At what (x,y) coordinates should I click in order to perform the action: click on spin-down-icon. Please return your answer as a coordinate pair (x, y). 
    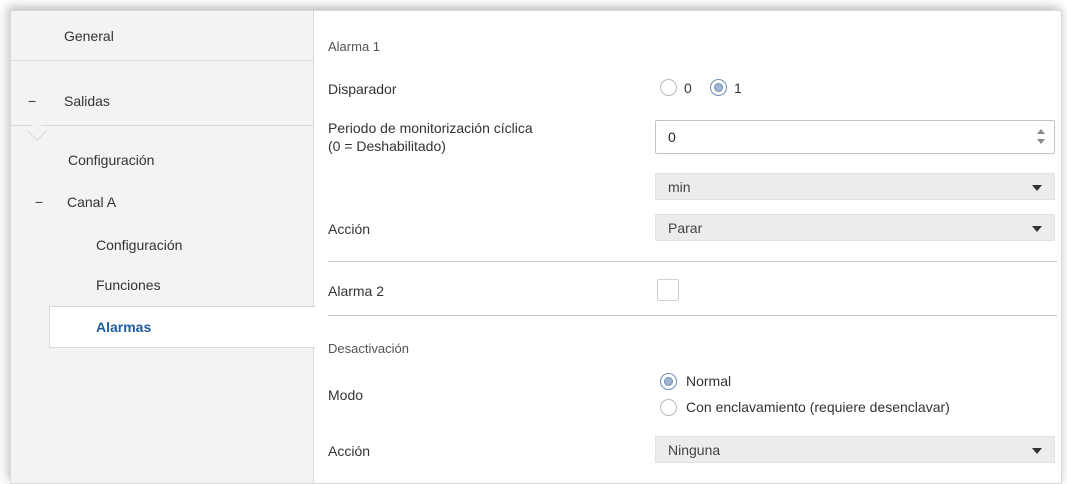
    Looking at the image, I should click on (1041, 141).